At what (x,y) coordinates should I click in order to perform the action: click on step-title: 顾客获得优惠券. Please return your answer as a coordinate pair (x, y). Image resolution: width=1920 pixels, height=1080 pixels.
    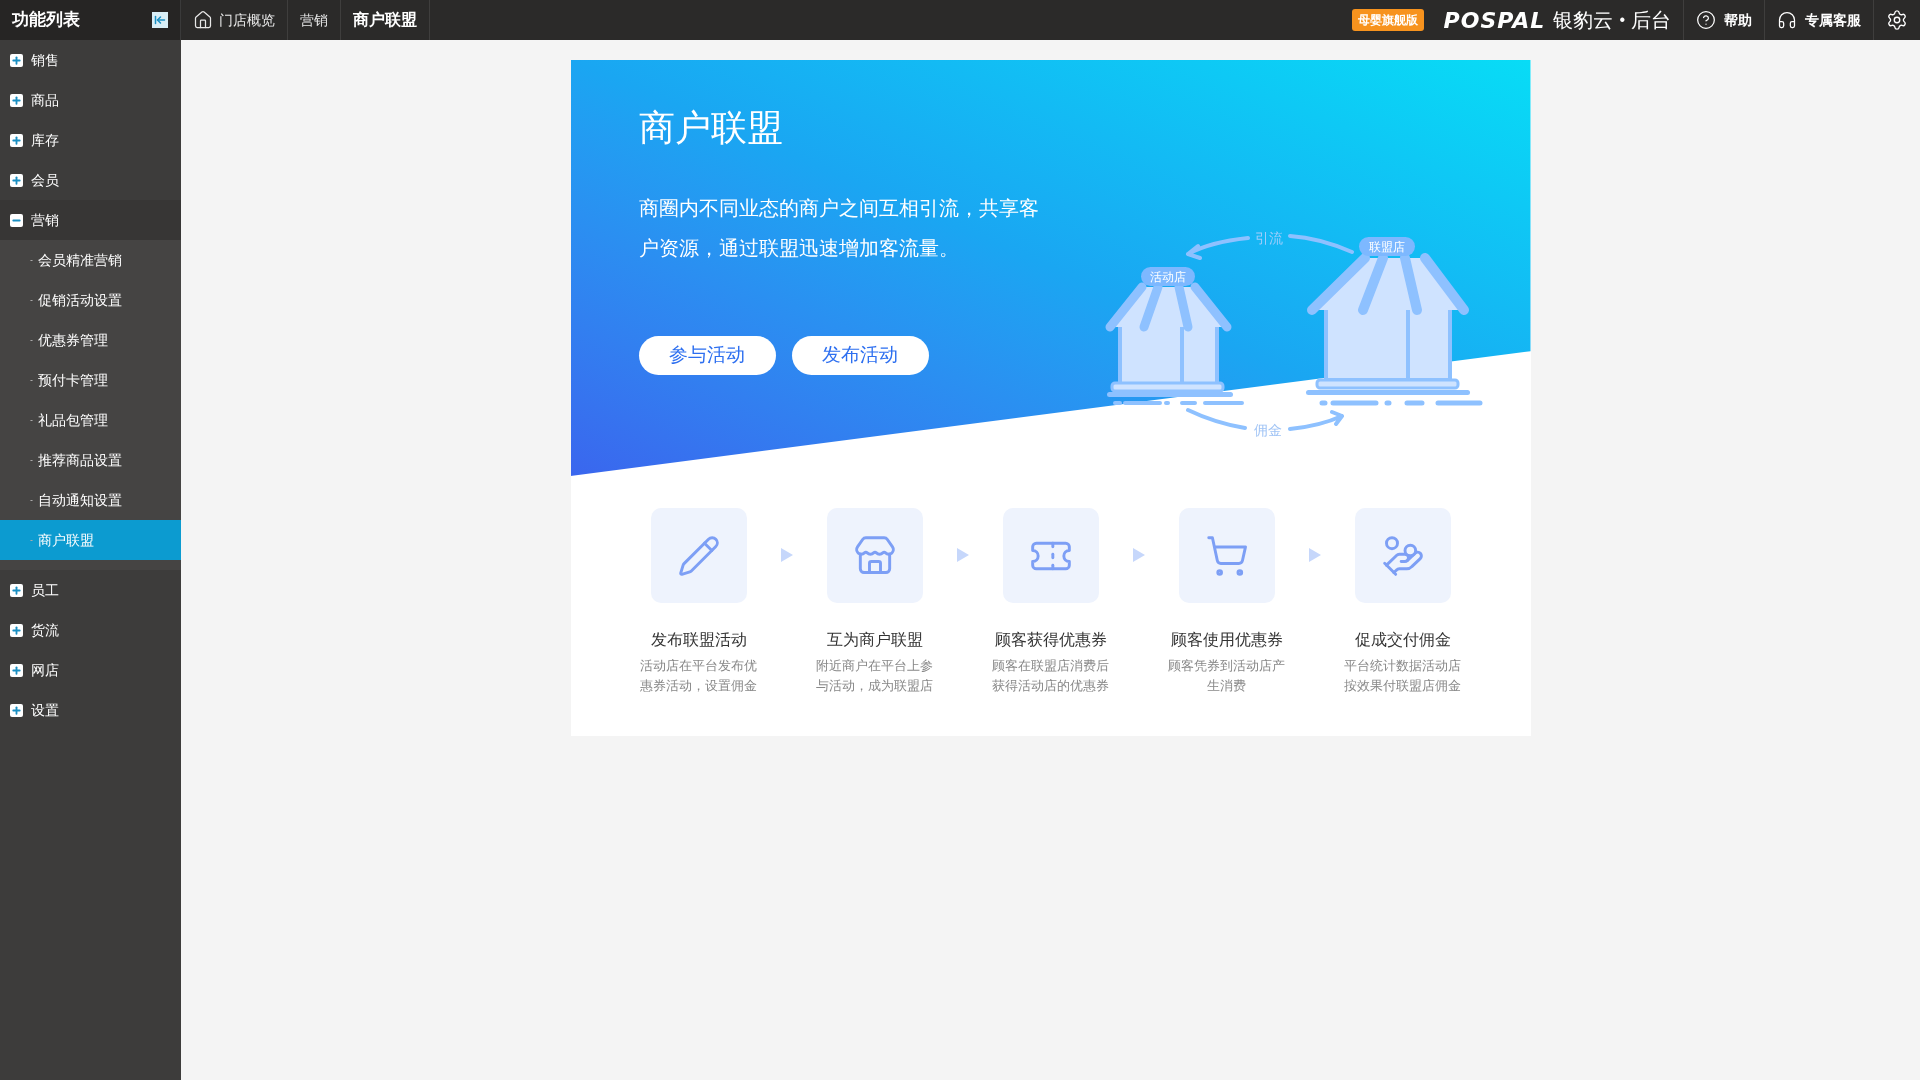
    Looking at the image, I should click on (1050, 640).